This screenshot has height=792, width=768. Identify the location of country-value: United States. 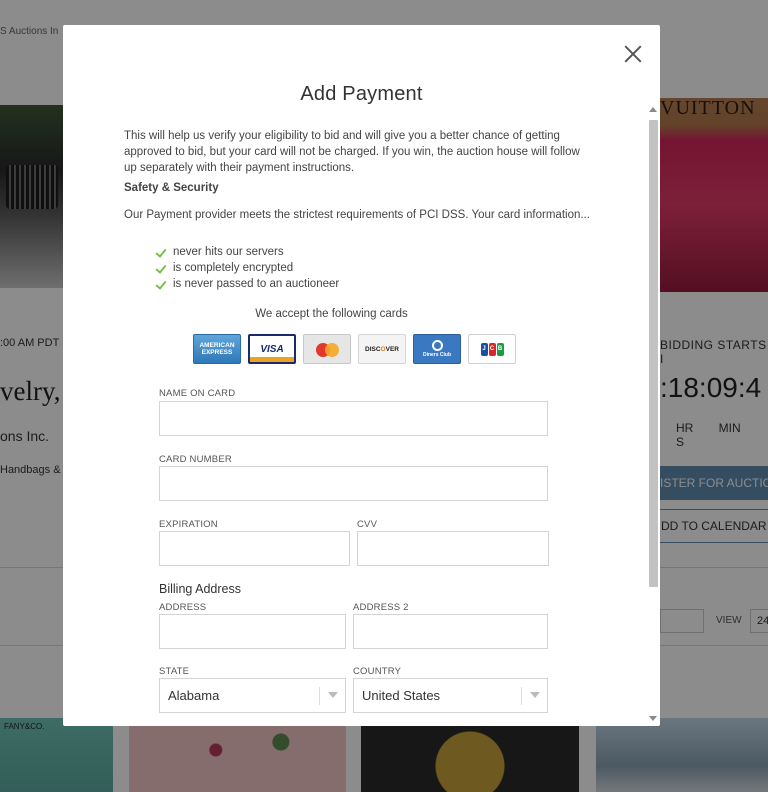
(401, 695).